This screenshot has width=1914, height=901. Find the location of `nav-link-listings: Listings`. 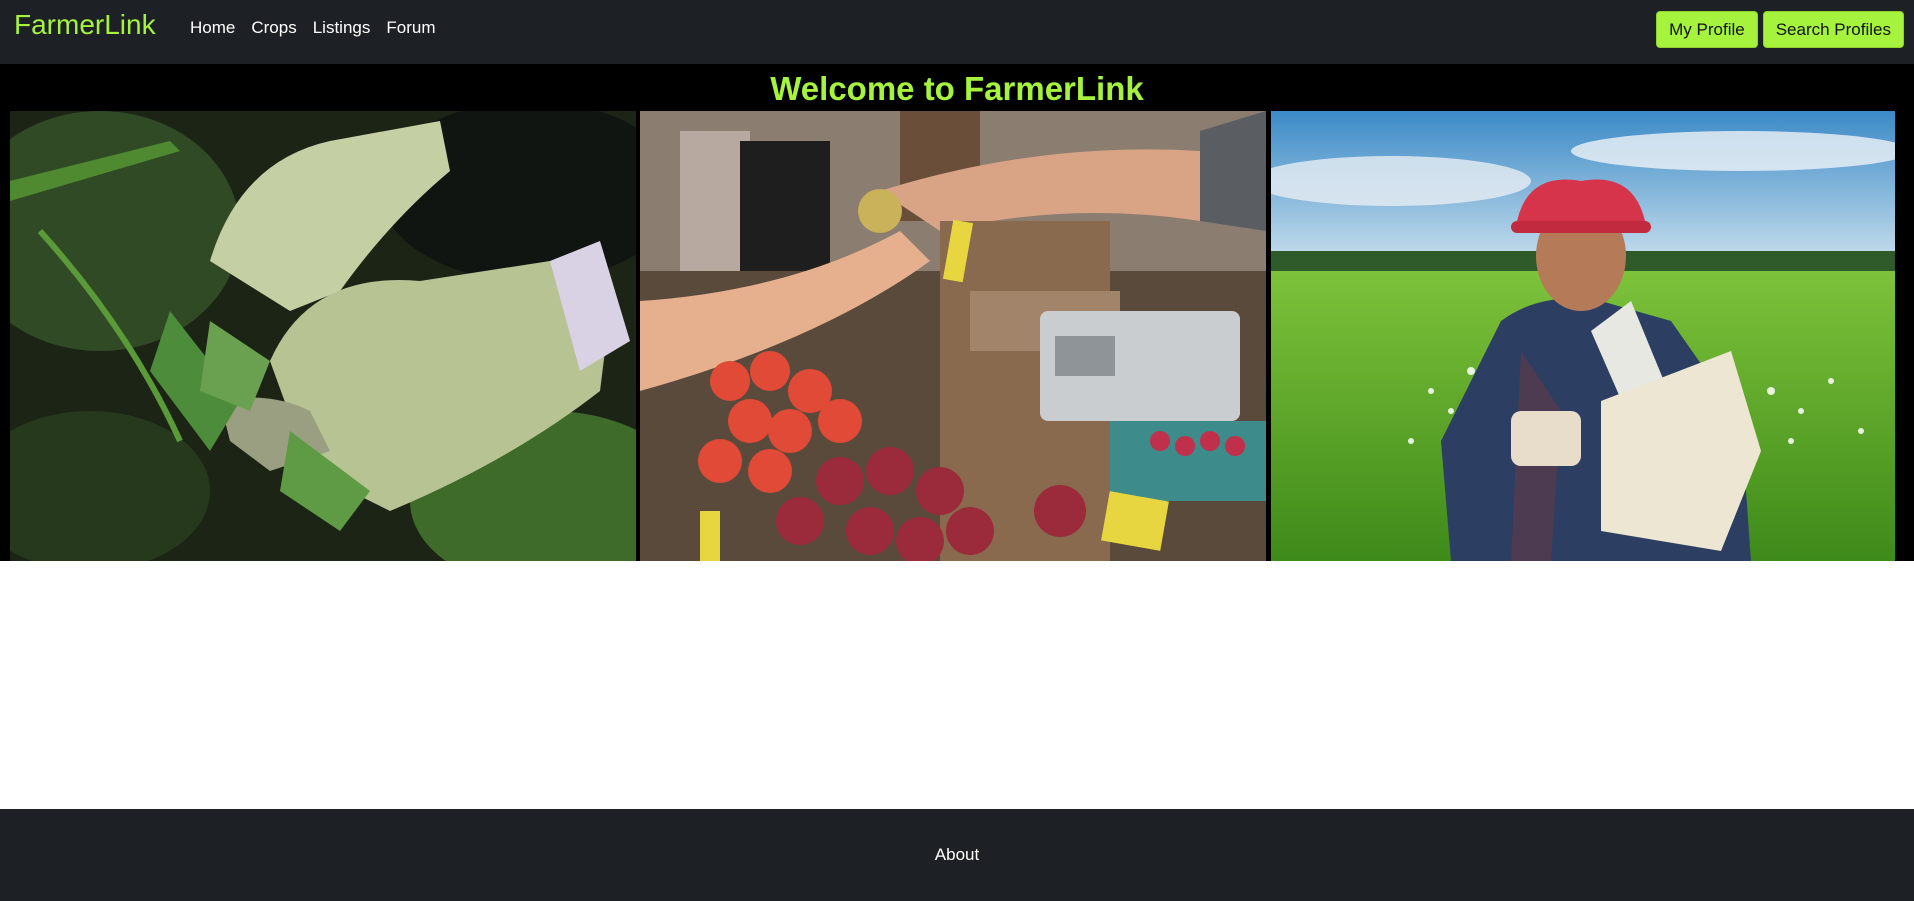

nav-link-listings: Listings is located at coordinates (342, 28).